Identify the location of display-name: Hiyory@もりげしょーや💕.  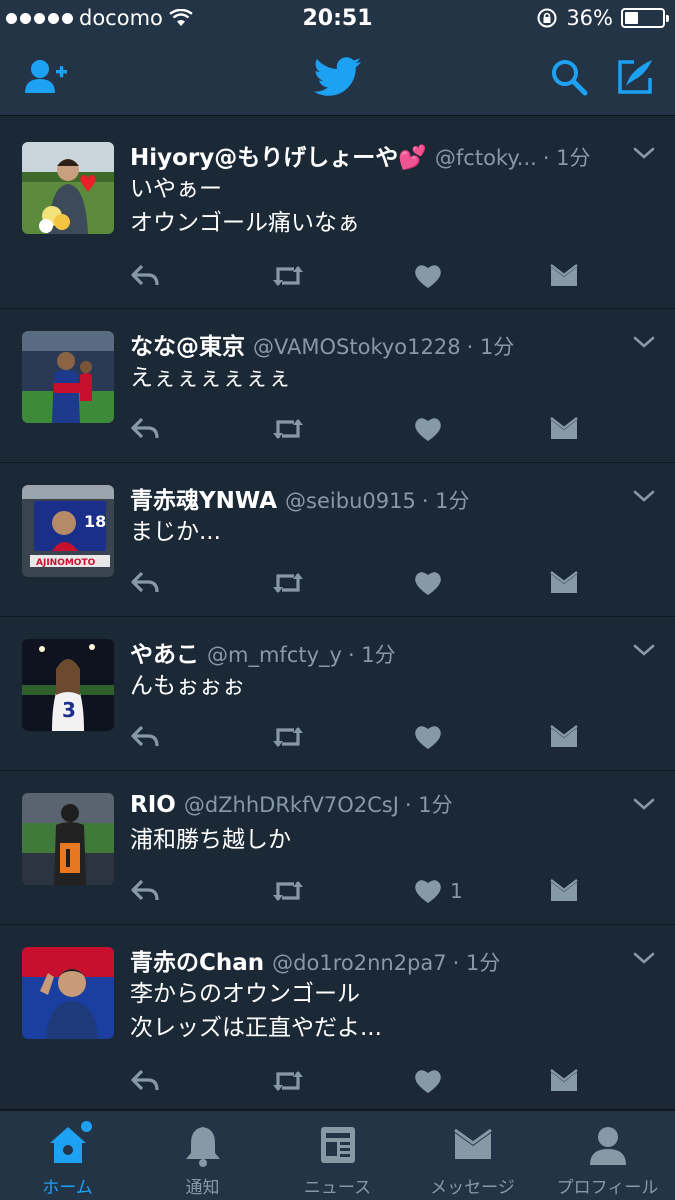
(278, 155).